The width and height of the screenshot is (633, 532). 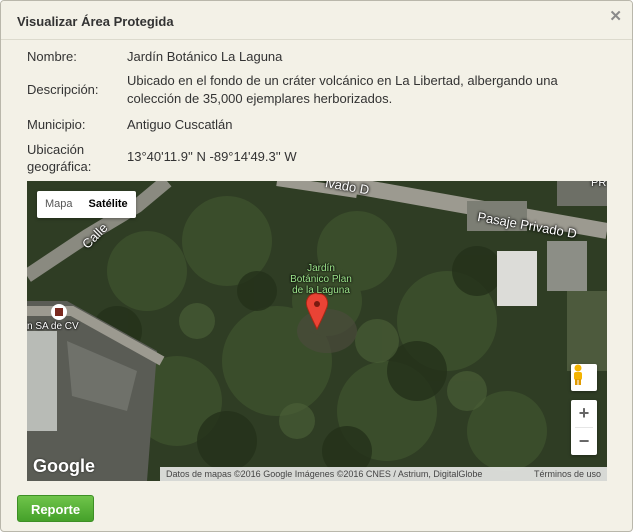 I want to click on zoom-out-button: −, so click(x=584, y=441).